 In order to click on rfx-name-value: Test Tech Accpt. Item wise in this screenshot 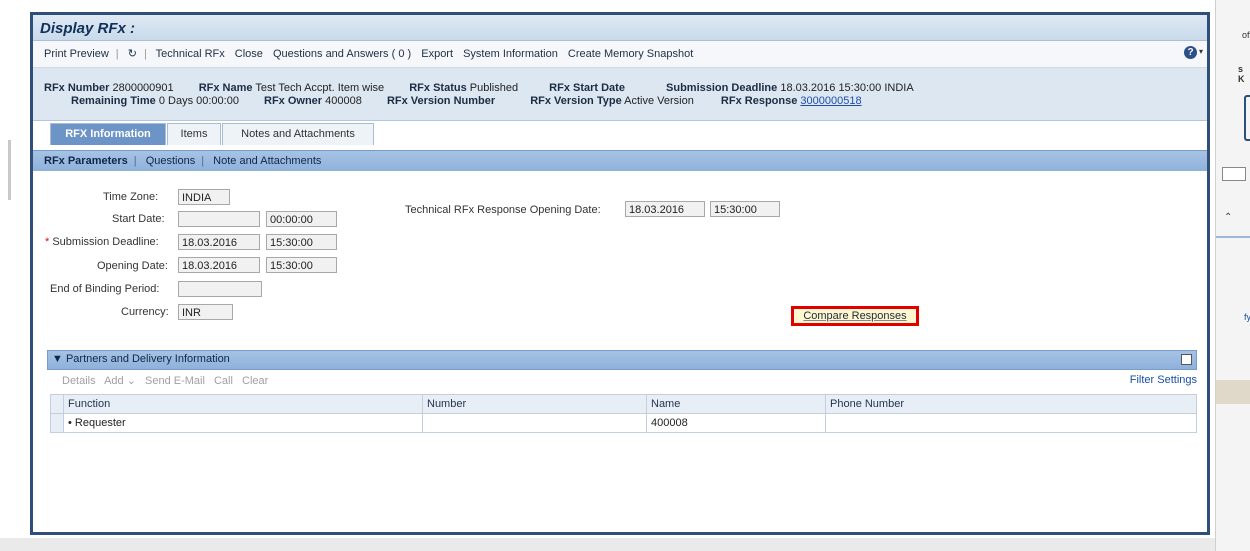, I will do `click(320, 88)`.